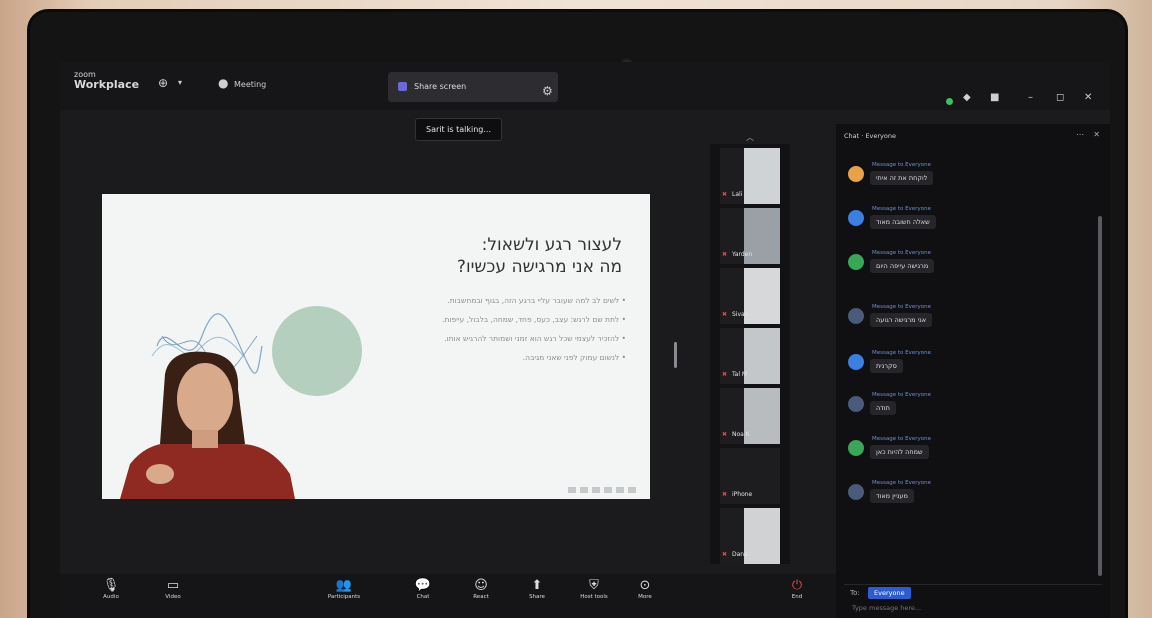 The image size is (1152, 618). Describe the element at coordinates (750, 356) in the screenshot. I see `participant-tile: ✖ Tal M` at that location.